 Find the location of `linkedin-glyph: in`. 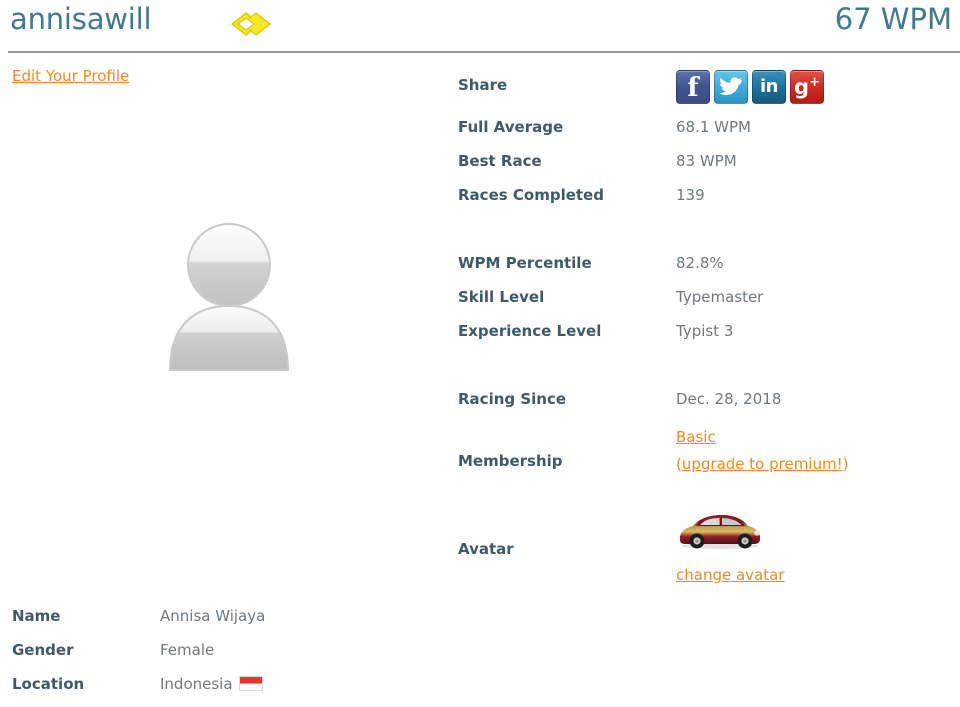

linkedin-glyph: in is located at coordinates (769, 86).